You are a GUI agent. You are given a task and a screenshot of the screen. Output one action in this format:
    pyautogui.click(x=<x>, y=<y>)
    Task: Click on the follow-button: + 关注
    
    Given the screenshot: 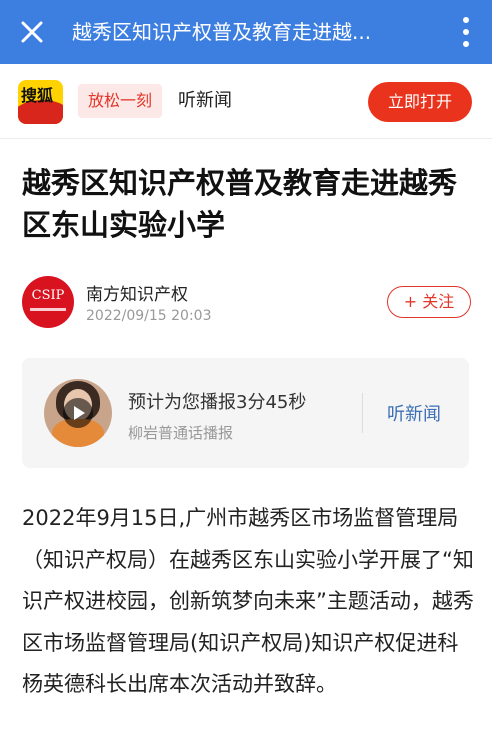 What is the action you would take?
    pyautogui.click(x=429, y=302)
    